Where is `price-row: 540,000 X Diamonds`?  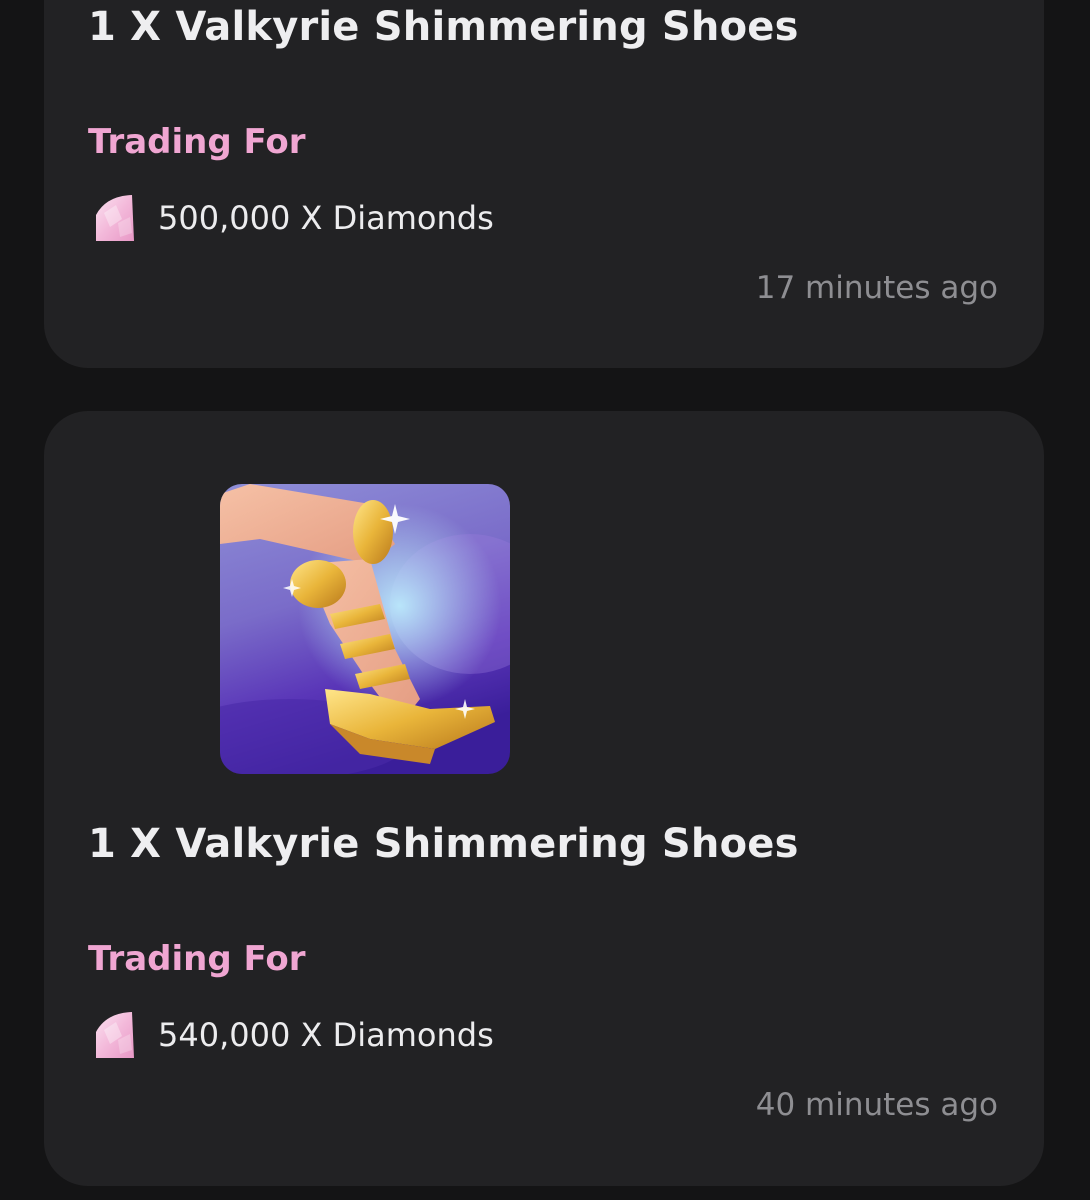
price-row: 540,000 X Diamonds is located at coordinates (293, 1035).